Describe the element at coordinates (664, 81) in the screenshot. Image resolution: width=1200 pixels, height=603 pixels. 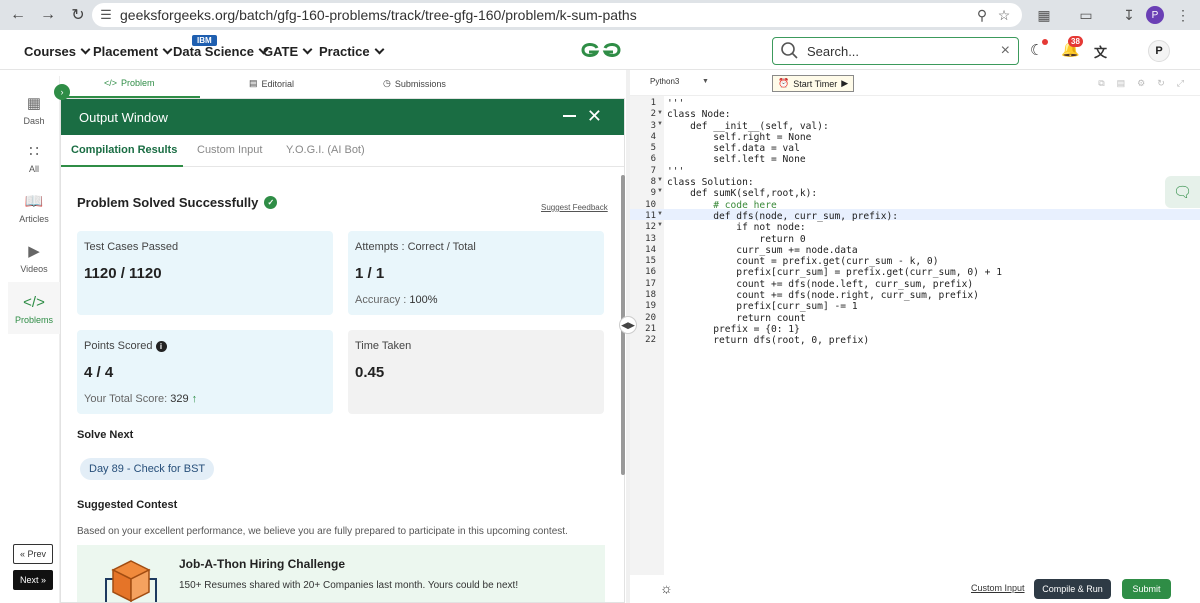
I see `language-select: Python3` at that location.